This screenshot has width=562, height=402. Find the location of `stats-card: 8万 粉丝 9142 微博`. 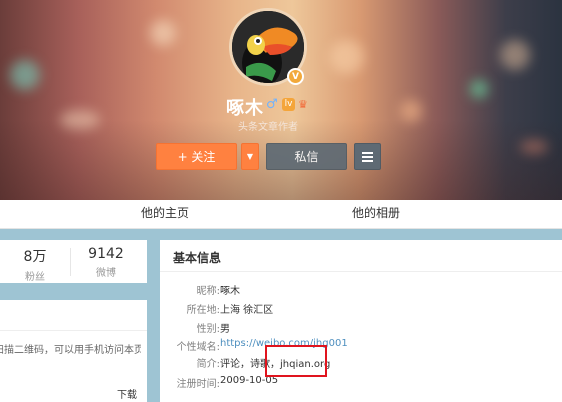

stats-card: 8万 粉丝 9142 微博 is located at coordinates (73, 261).